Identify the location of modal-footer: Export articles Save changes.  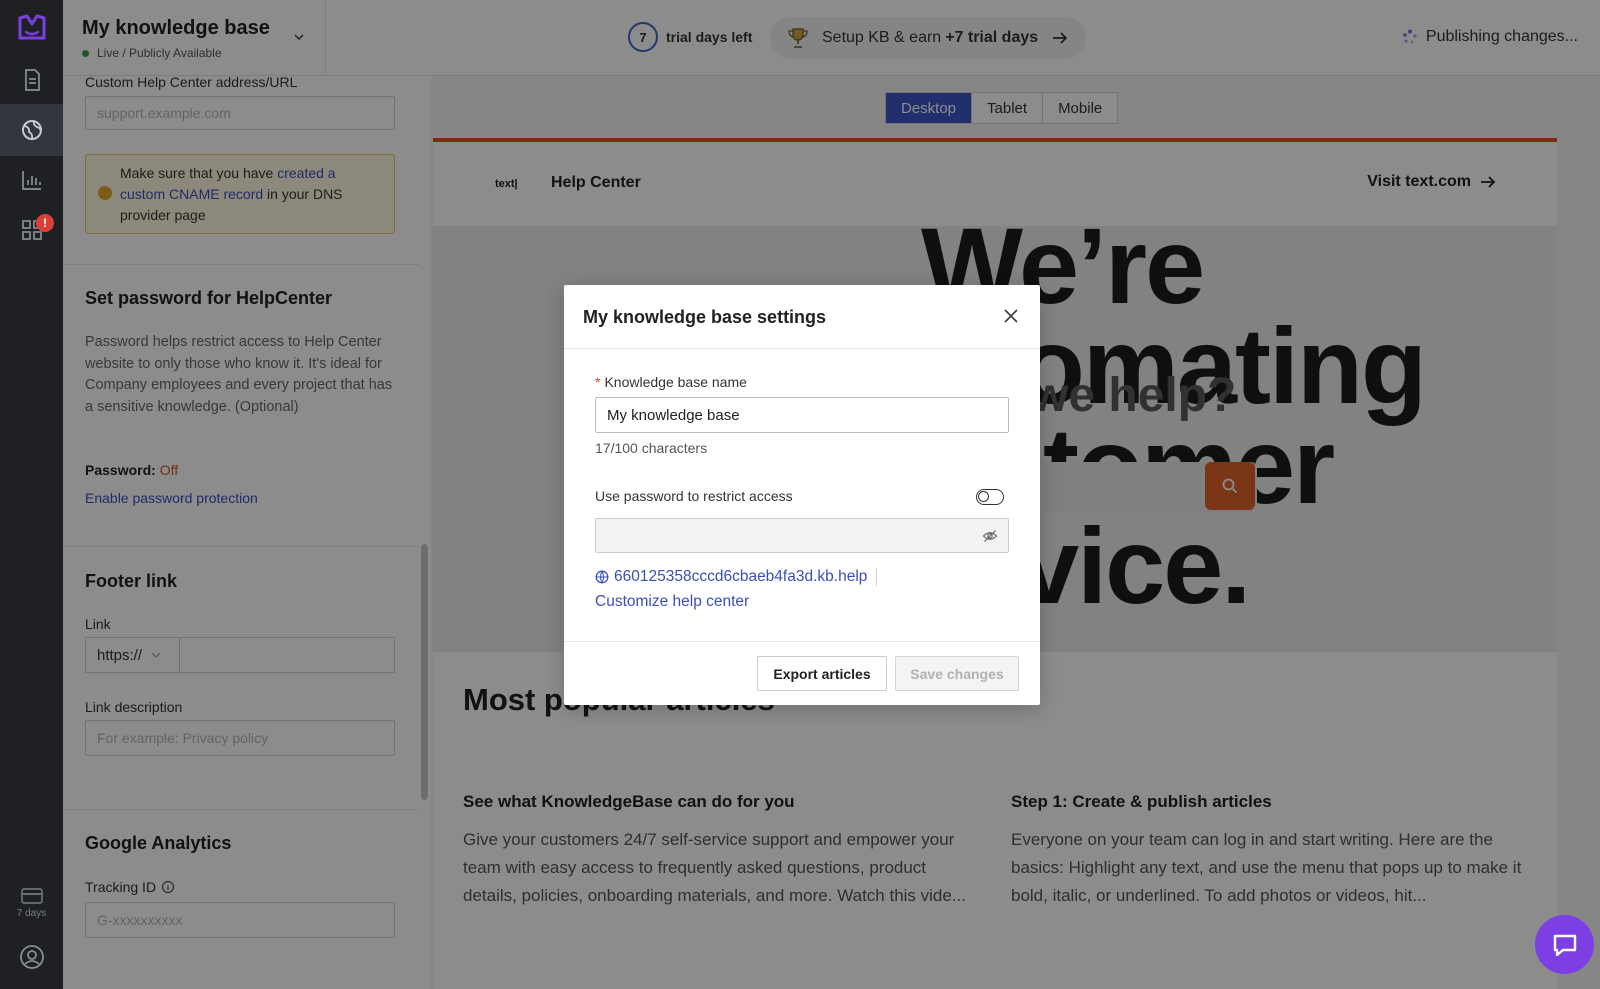
(802, 673).